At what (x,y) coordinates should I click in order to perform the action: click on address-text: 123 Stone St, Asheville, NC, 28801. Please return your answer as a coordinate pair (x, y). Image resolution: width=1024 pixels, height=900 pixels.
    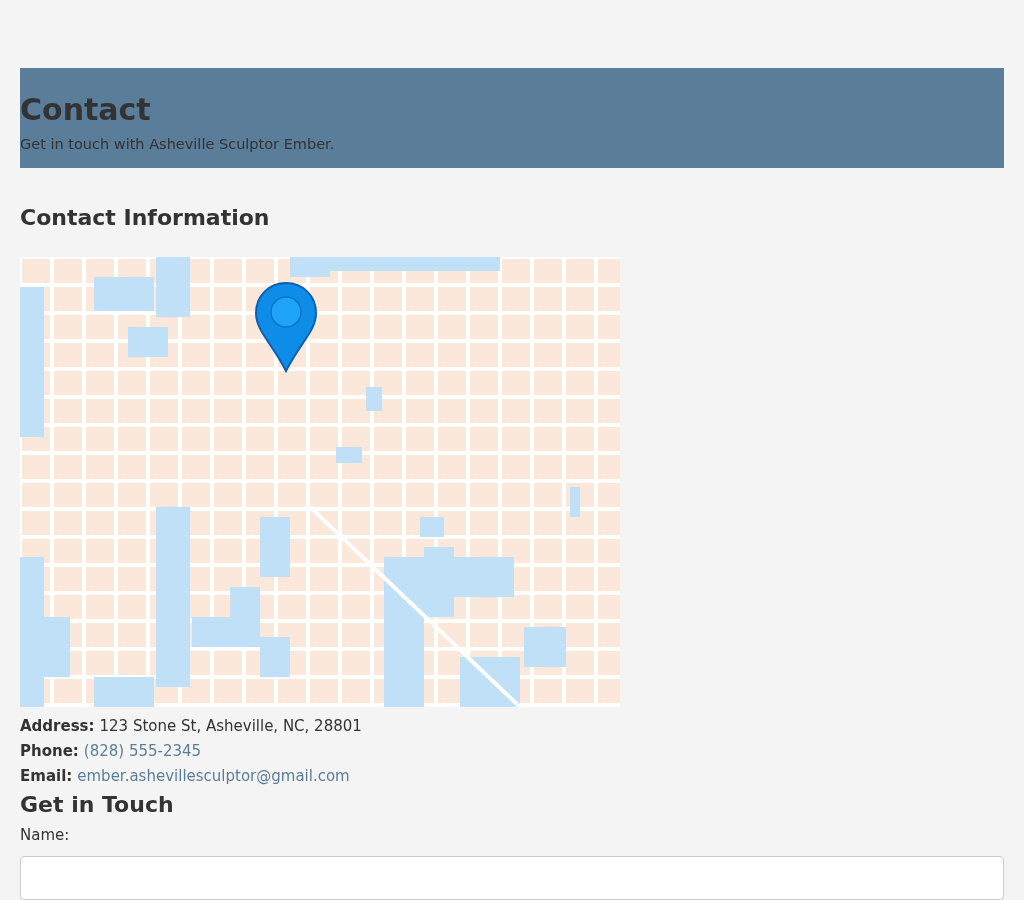
    Looking at the image, I should click on (230, 726).